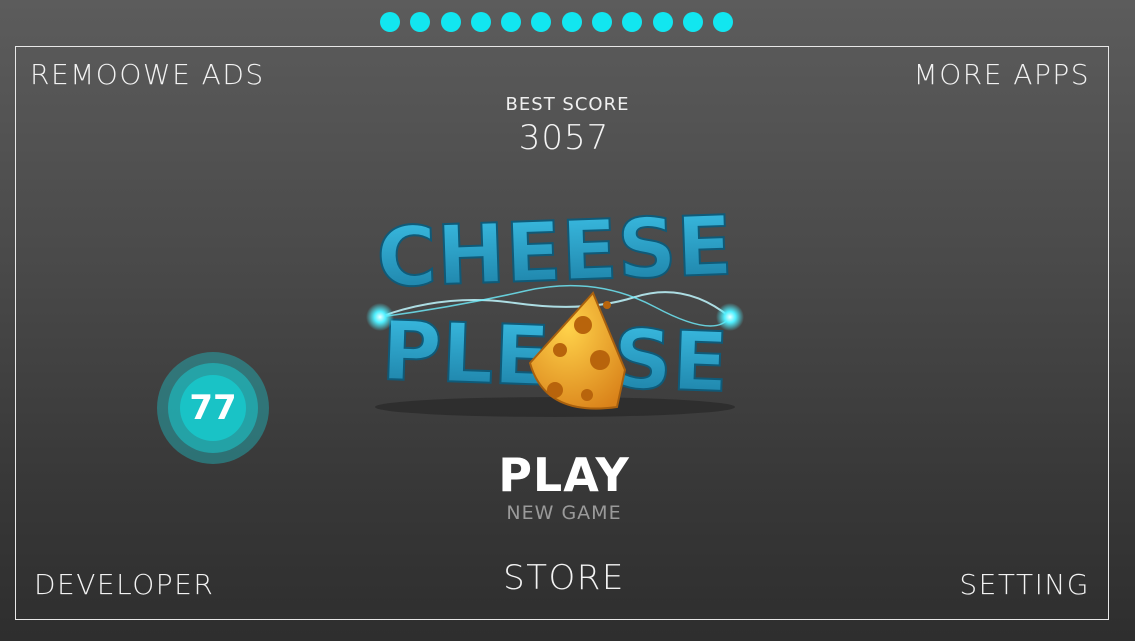  I want to click on best-score-label: BEST SCORE, so click(567, 104).